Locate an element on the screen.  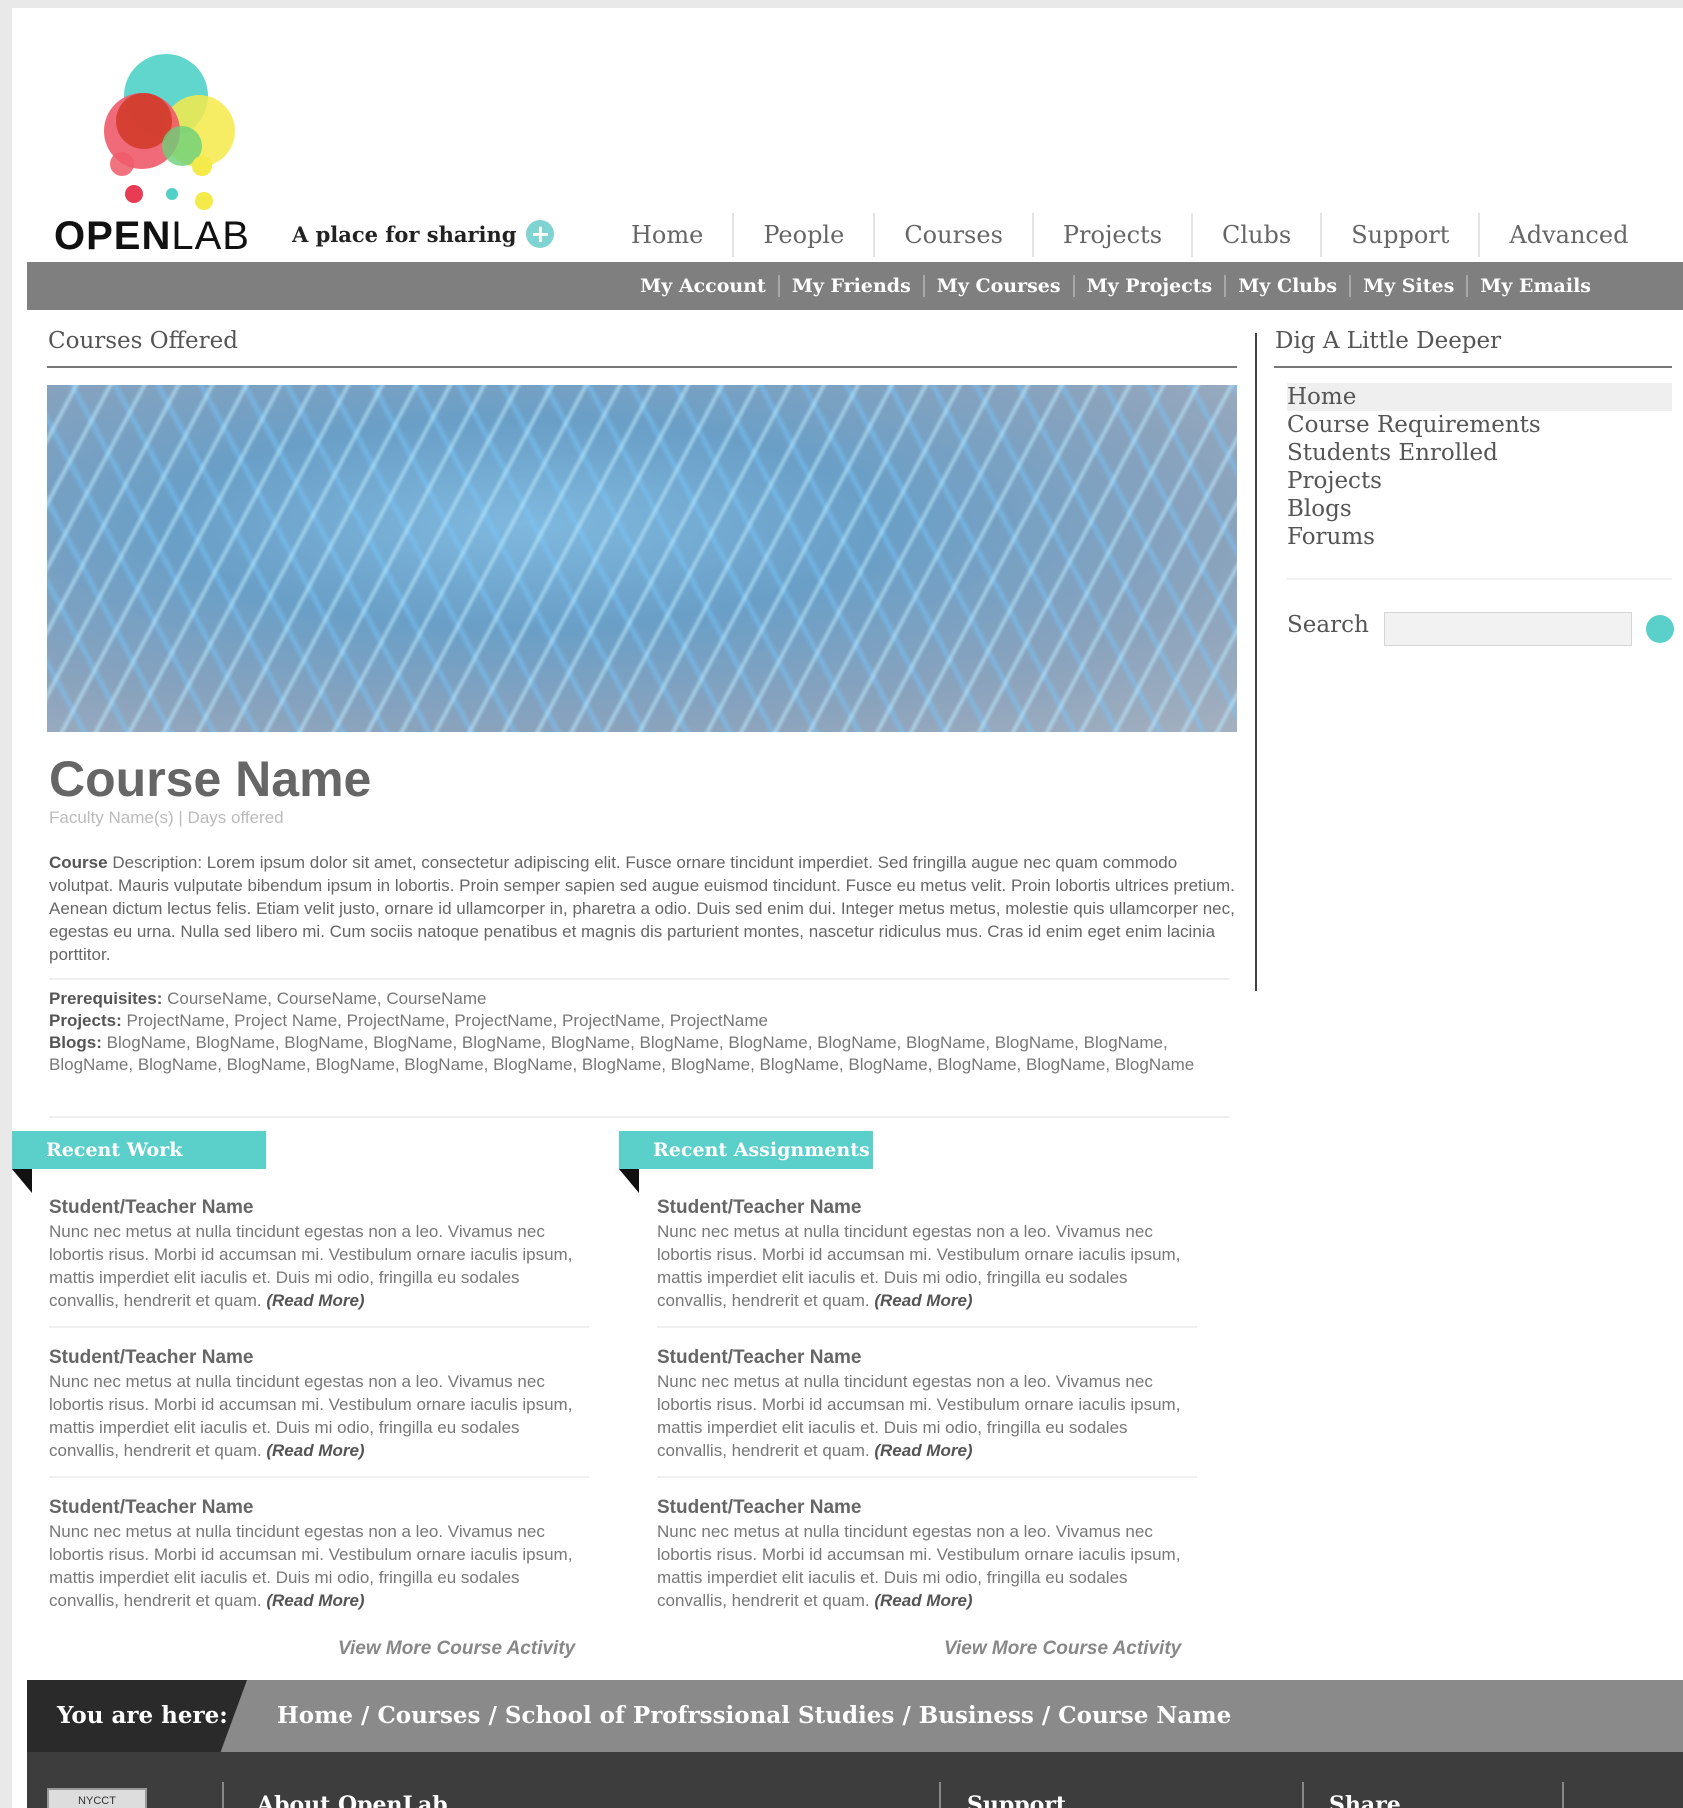
footer-share-heading: Share is located at coordinates (1365, 1800).